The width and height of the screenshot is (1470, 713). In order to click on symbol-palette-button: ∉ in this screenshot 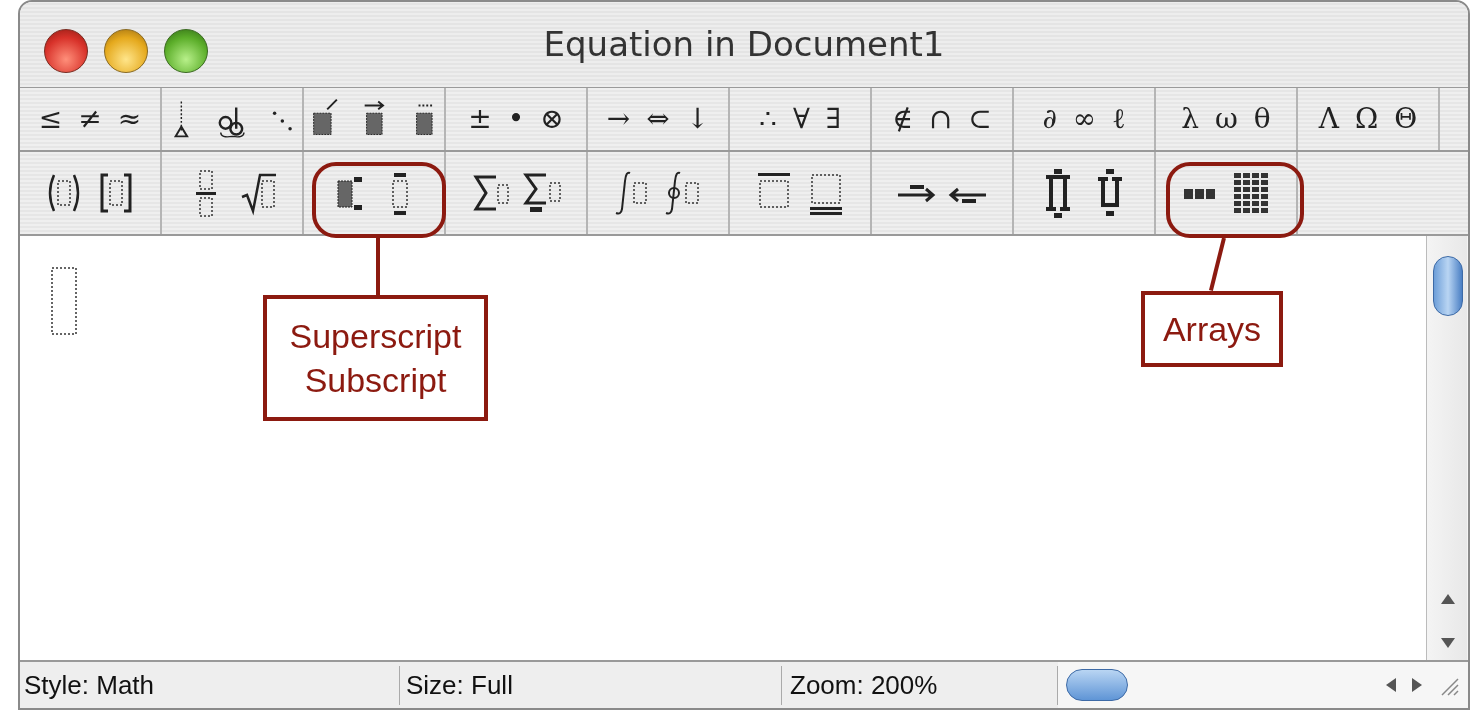, I will do `click(902, 119)`.